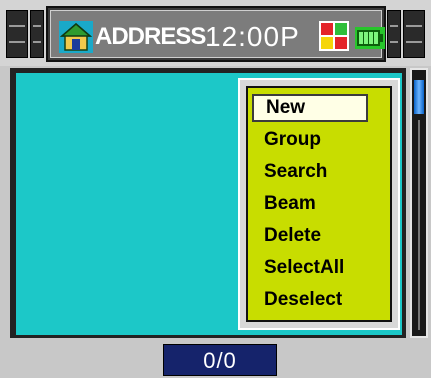 The height and width of the screenshot is (378, 431). I want to click on page-counter: 0/0, so click(220, 360).